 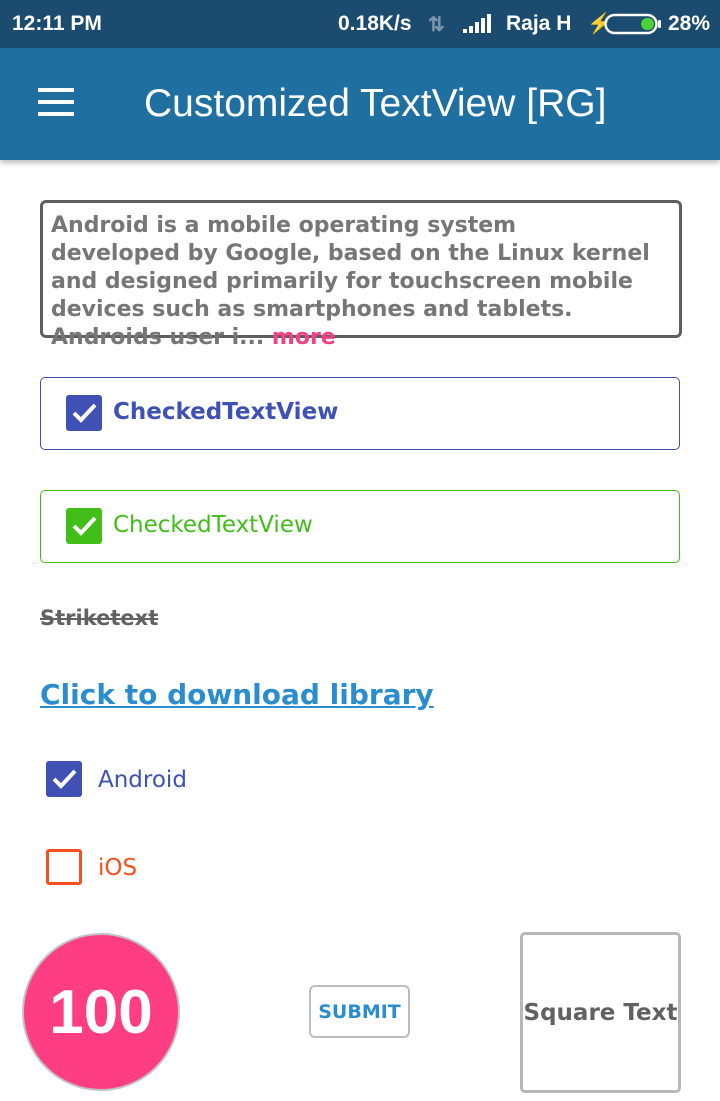 I want to click on checked-text-view-green: CheckedTextView, so click(x=360, y=526).